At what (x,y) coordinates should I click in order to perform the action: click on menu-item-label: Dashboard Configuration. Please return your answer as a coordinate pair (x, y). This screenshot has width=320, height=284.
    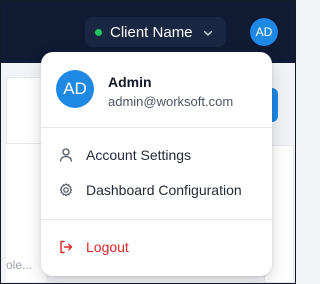
    Looking at the image, I should click on (164, 190).